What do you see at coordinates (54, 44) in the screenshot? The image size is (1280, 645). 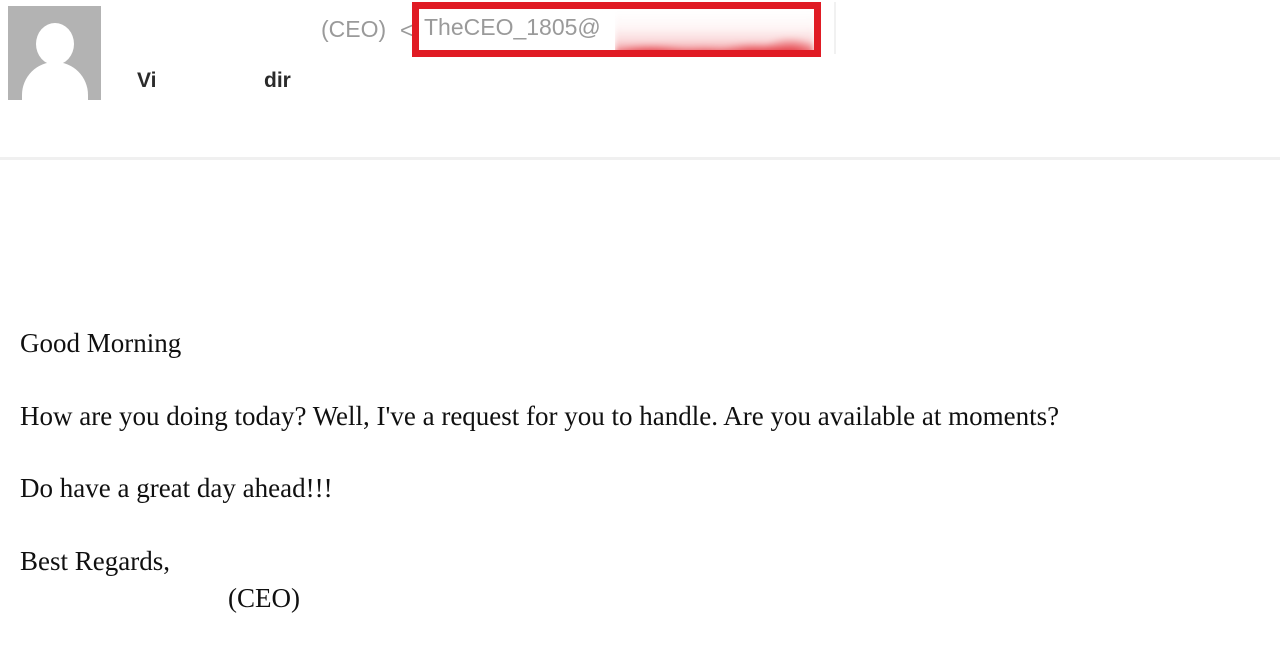 I see `person-placeholder-icon-head` at bounding box center [54, 44].